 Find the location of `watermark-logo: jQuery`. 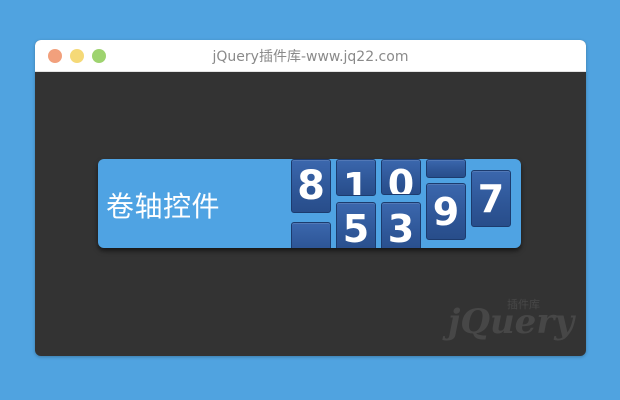

watermark-logo: jQuery is located at coordinates (511, 322).